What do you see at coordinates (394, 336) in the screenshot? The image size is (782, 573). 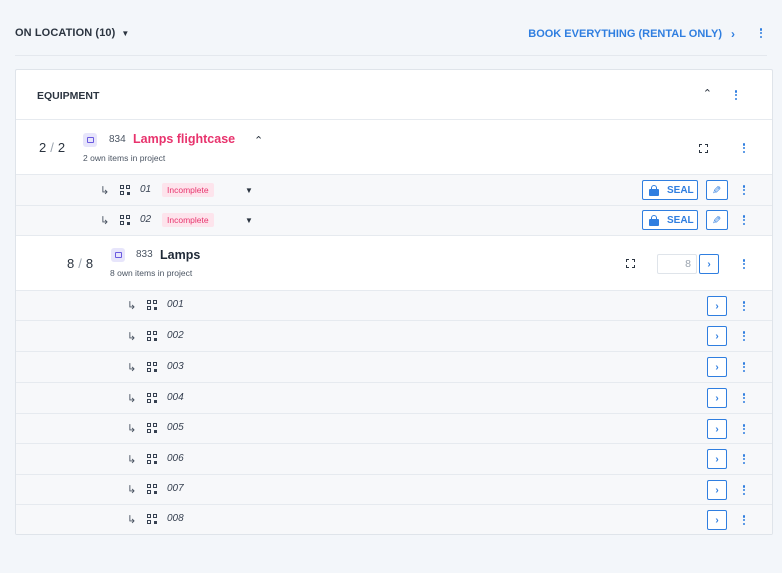 I see `lamp-subitem-row: ↳ 002 ›` at bounding box center [394, 336].